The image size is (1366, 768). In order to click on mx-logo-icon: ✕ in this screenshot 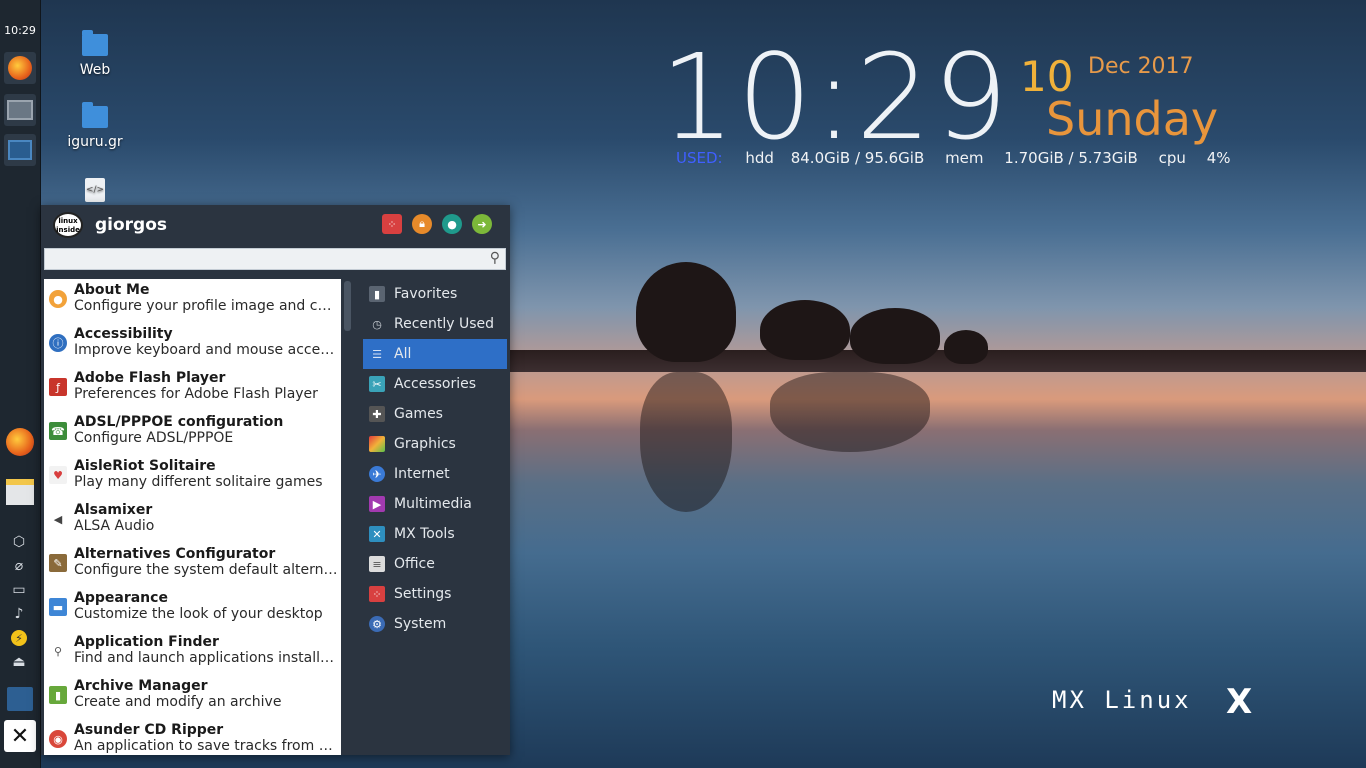, I will do `click(20, 736)`.